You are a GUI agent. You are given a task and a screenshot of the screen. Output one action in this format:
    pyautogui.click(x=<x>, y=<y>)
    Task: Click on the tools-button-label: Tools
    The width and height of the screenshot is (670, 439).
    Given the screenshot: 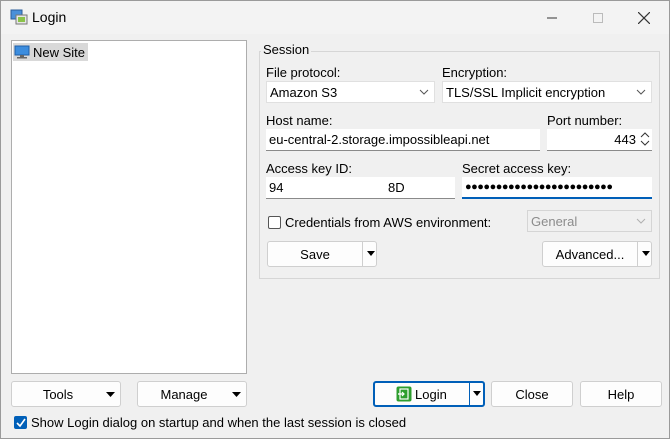 What is the action you would take?
    pyautogui.click(x=58, y=394)
    